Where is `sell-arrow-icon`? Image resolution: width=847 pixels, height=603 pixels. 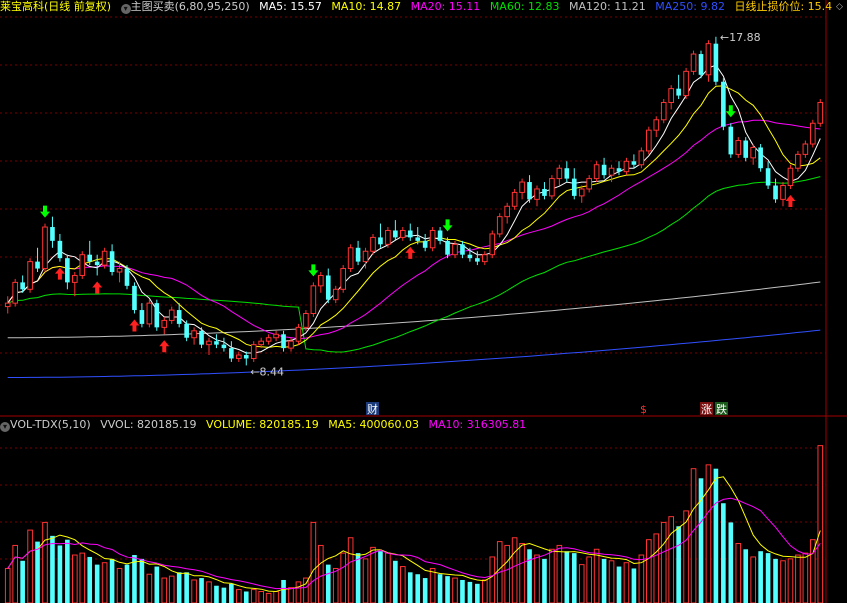 sell-arrow-icon is located at coordinates (313, 270).